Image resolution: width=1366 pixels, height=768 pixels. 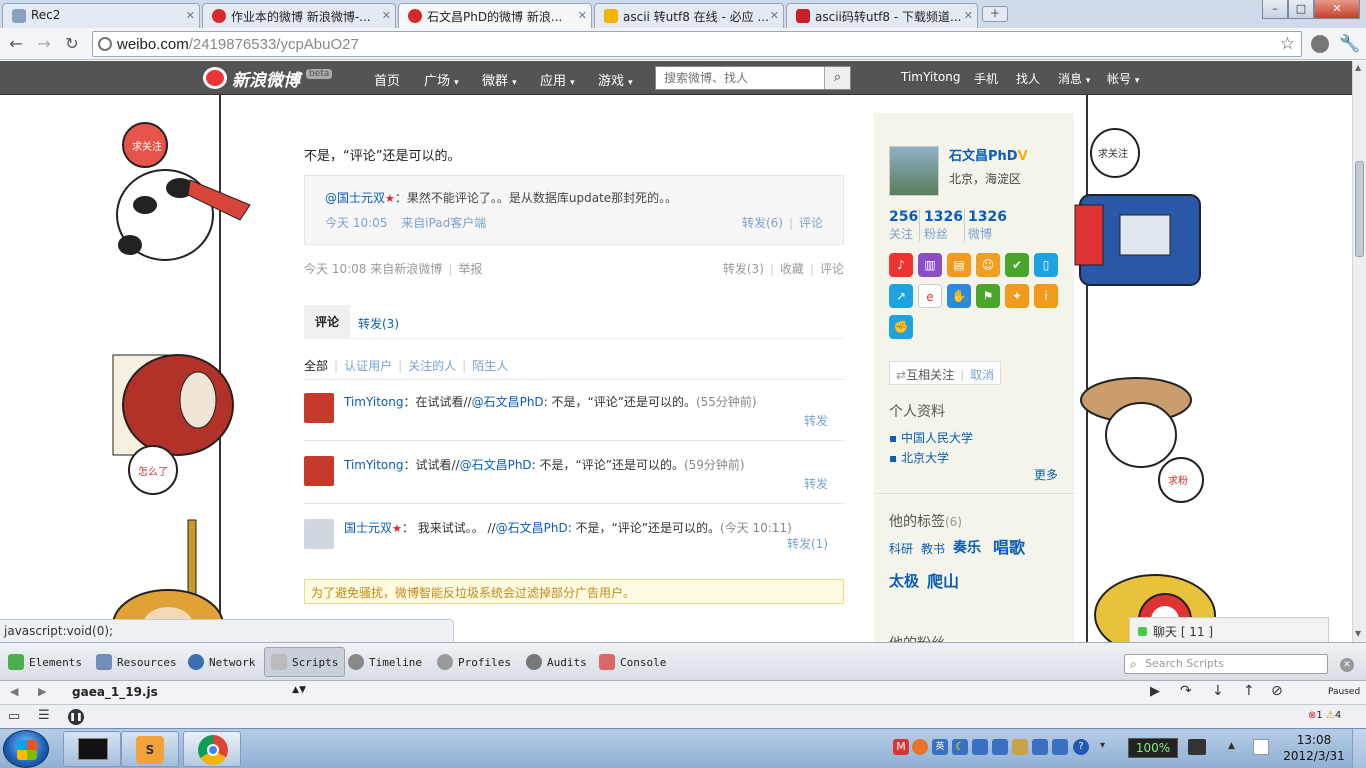 What do you see at coordinates (959, 296) in the screenshot?
I see `hand-icon: ✋` at bounding box center [959, 296].